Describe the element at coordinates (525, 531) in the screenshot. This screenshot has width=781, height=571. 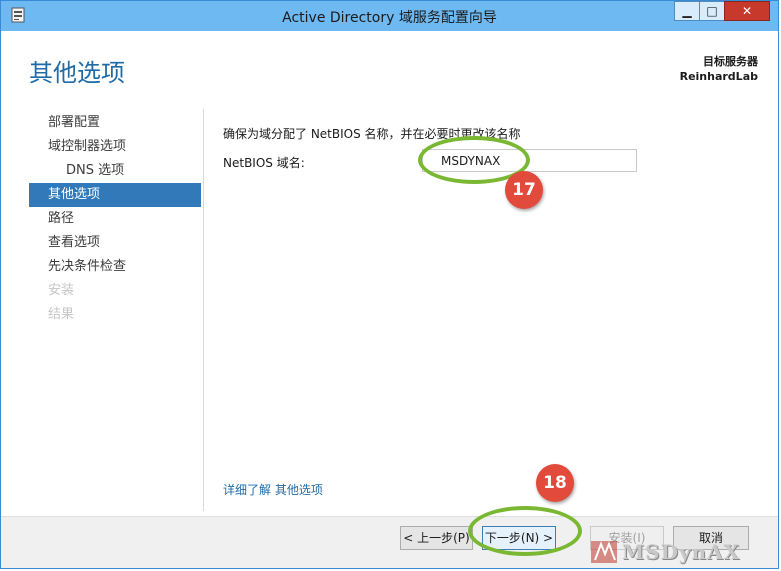
I see `highlight-ring-next` at that location.